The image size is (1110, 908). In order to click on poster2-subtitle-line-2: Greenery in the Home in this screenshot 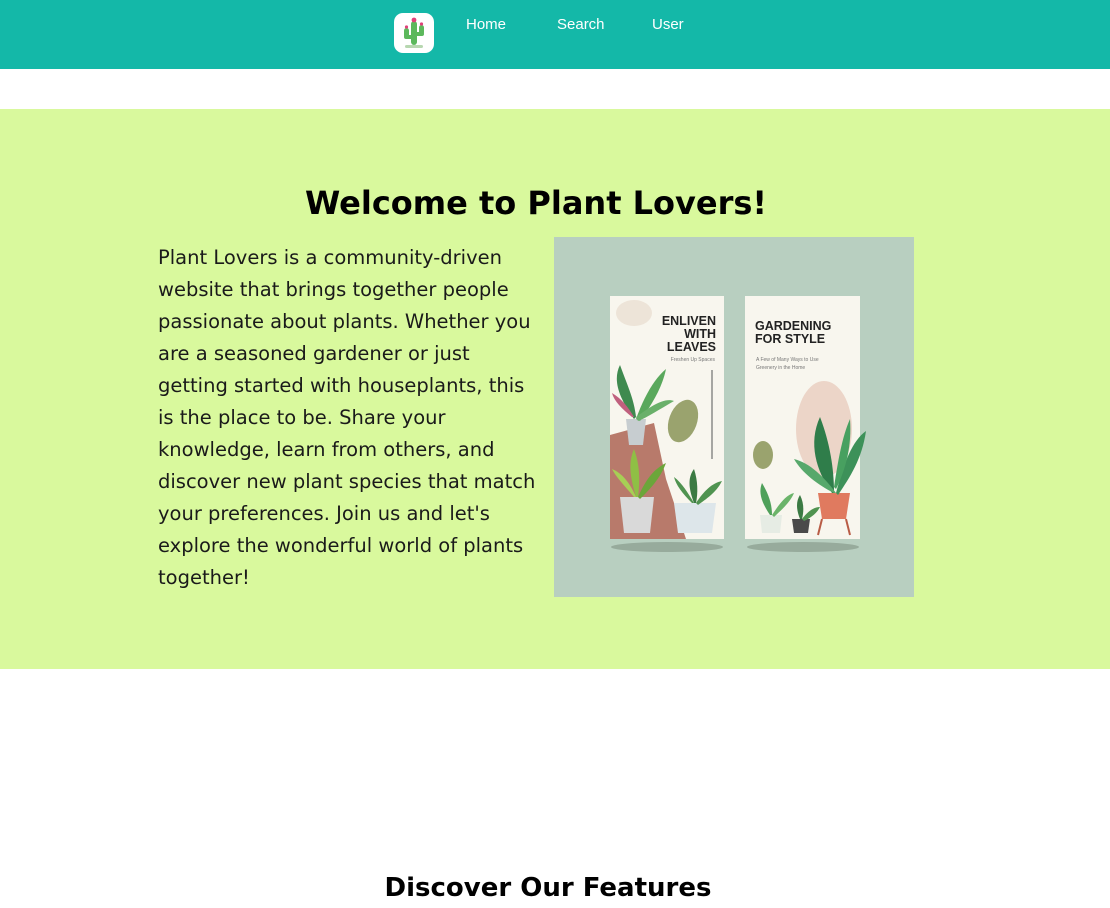, I will do `click(780, 368)`.